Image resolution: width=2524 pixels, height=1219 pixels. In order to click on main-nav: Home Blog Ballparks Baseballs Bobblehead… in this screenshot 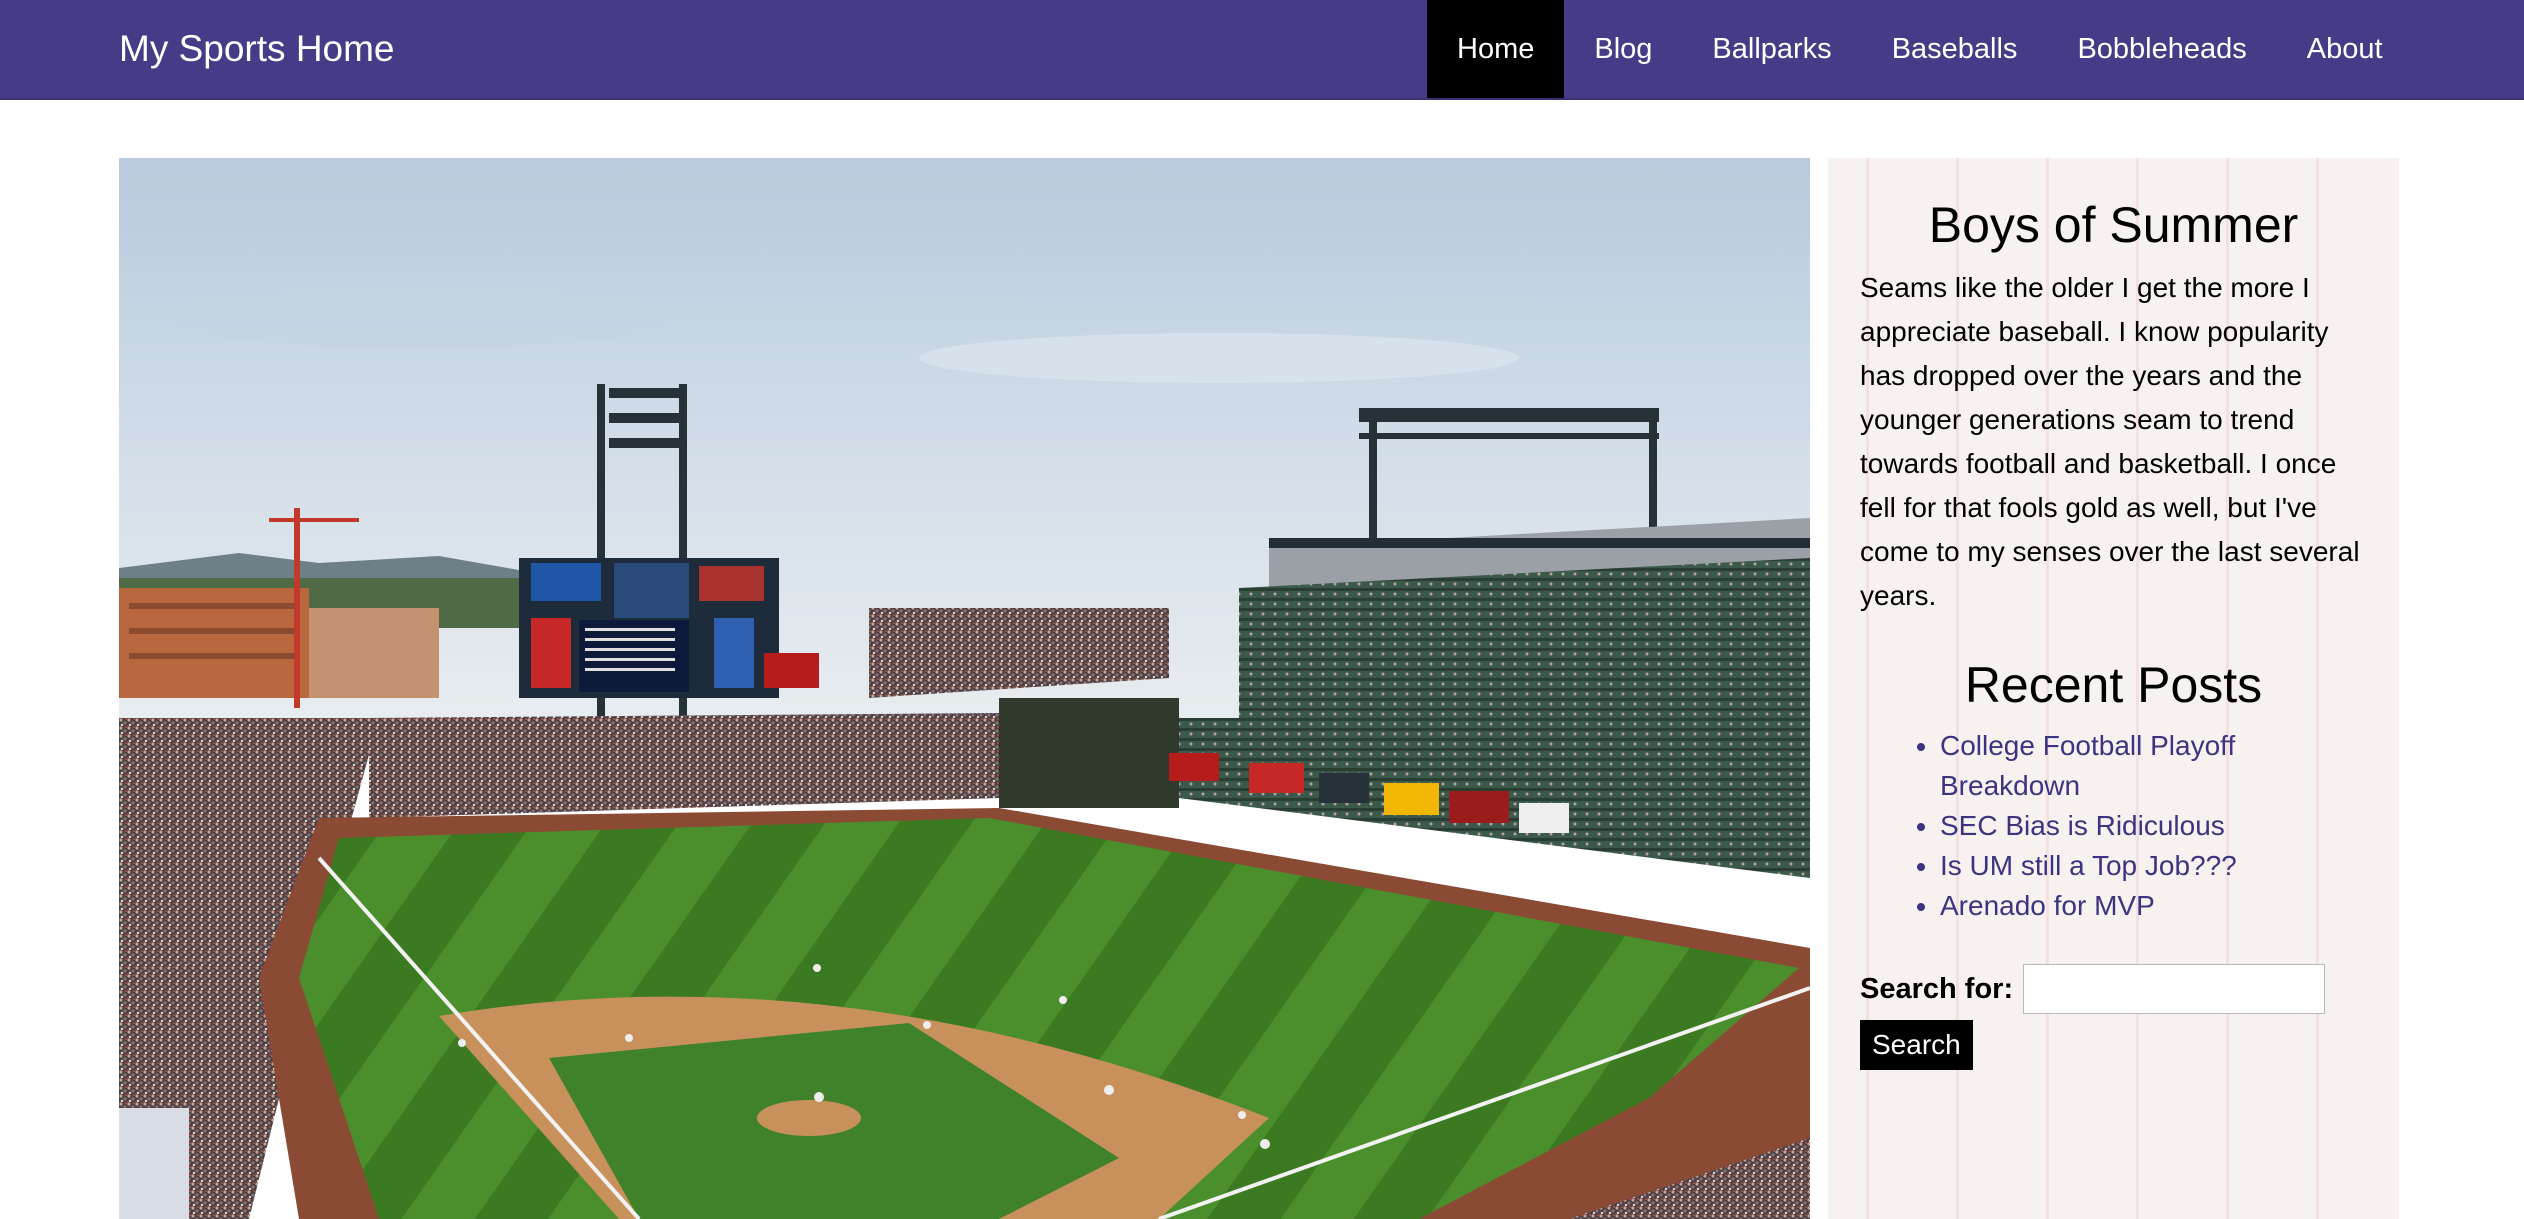, I will do `click(1920, 49)`.